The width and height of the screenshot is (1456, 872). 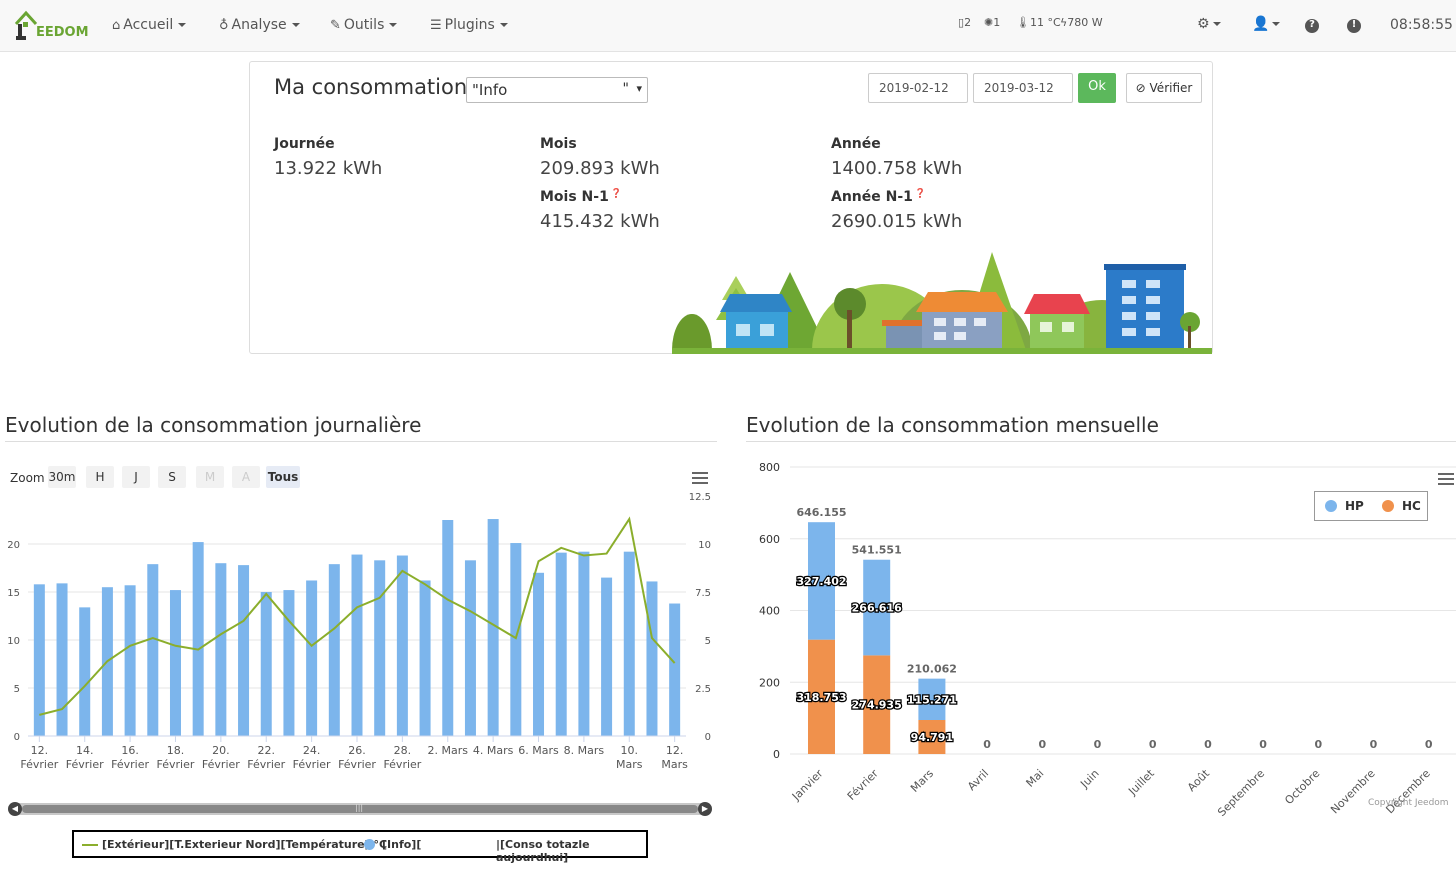 I want to click on power-value: 780 W, so click(x=1085, y=22).